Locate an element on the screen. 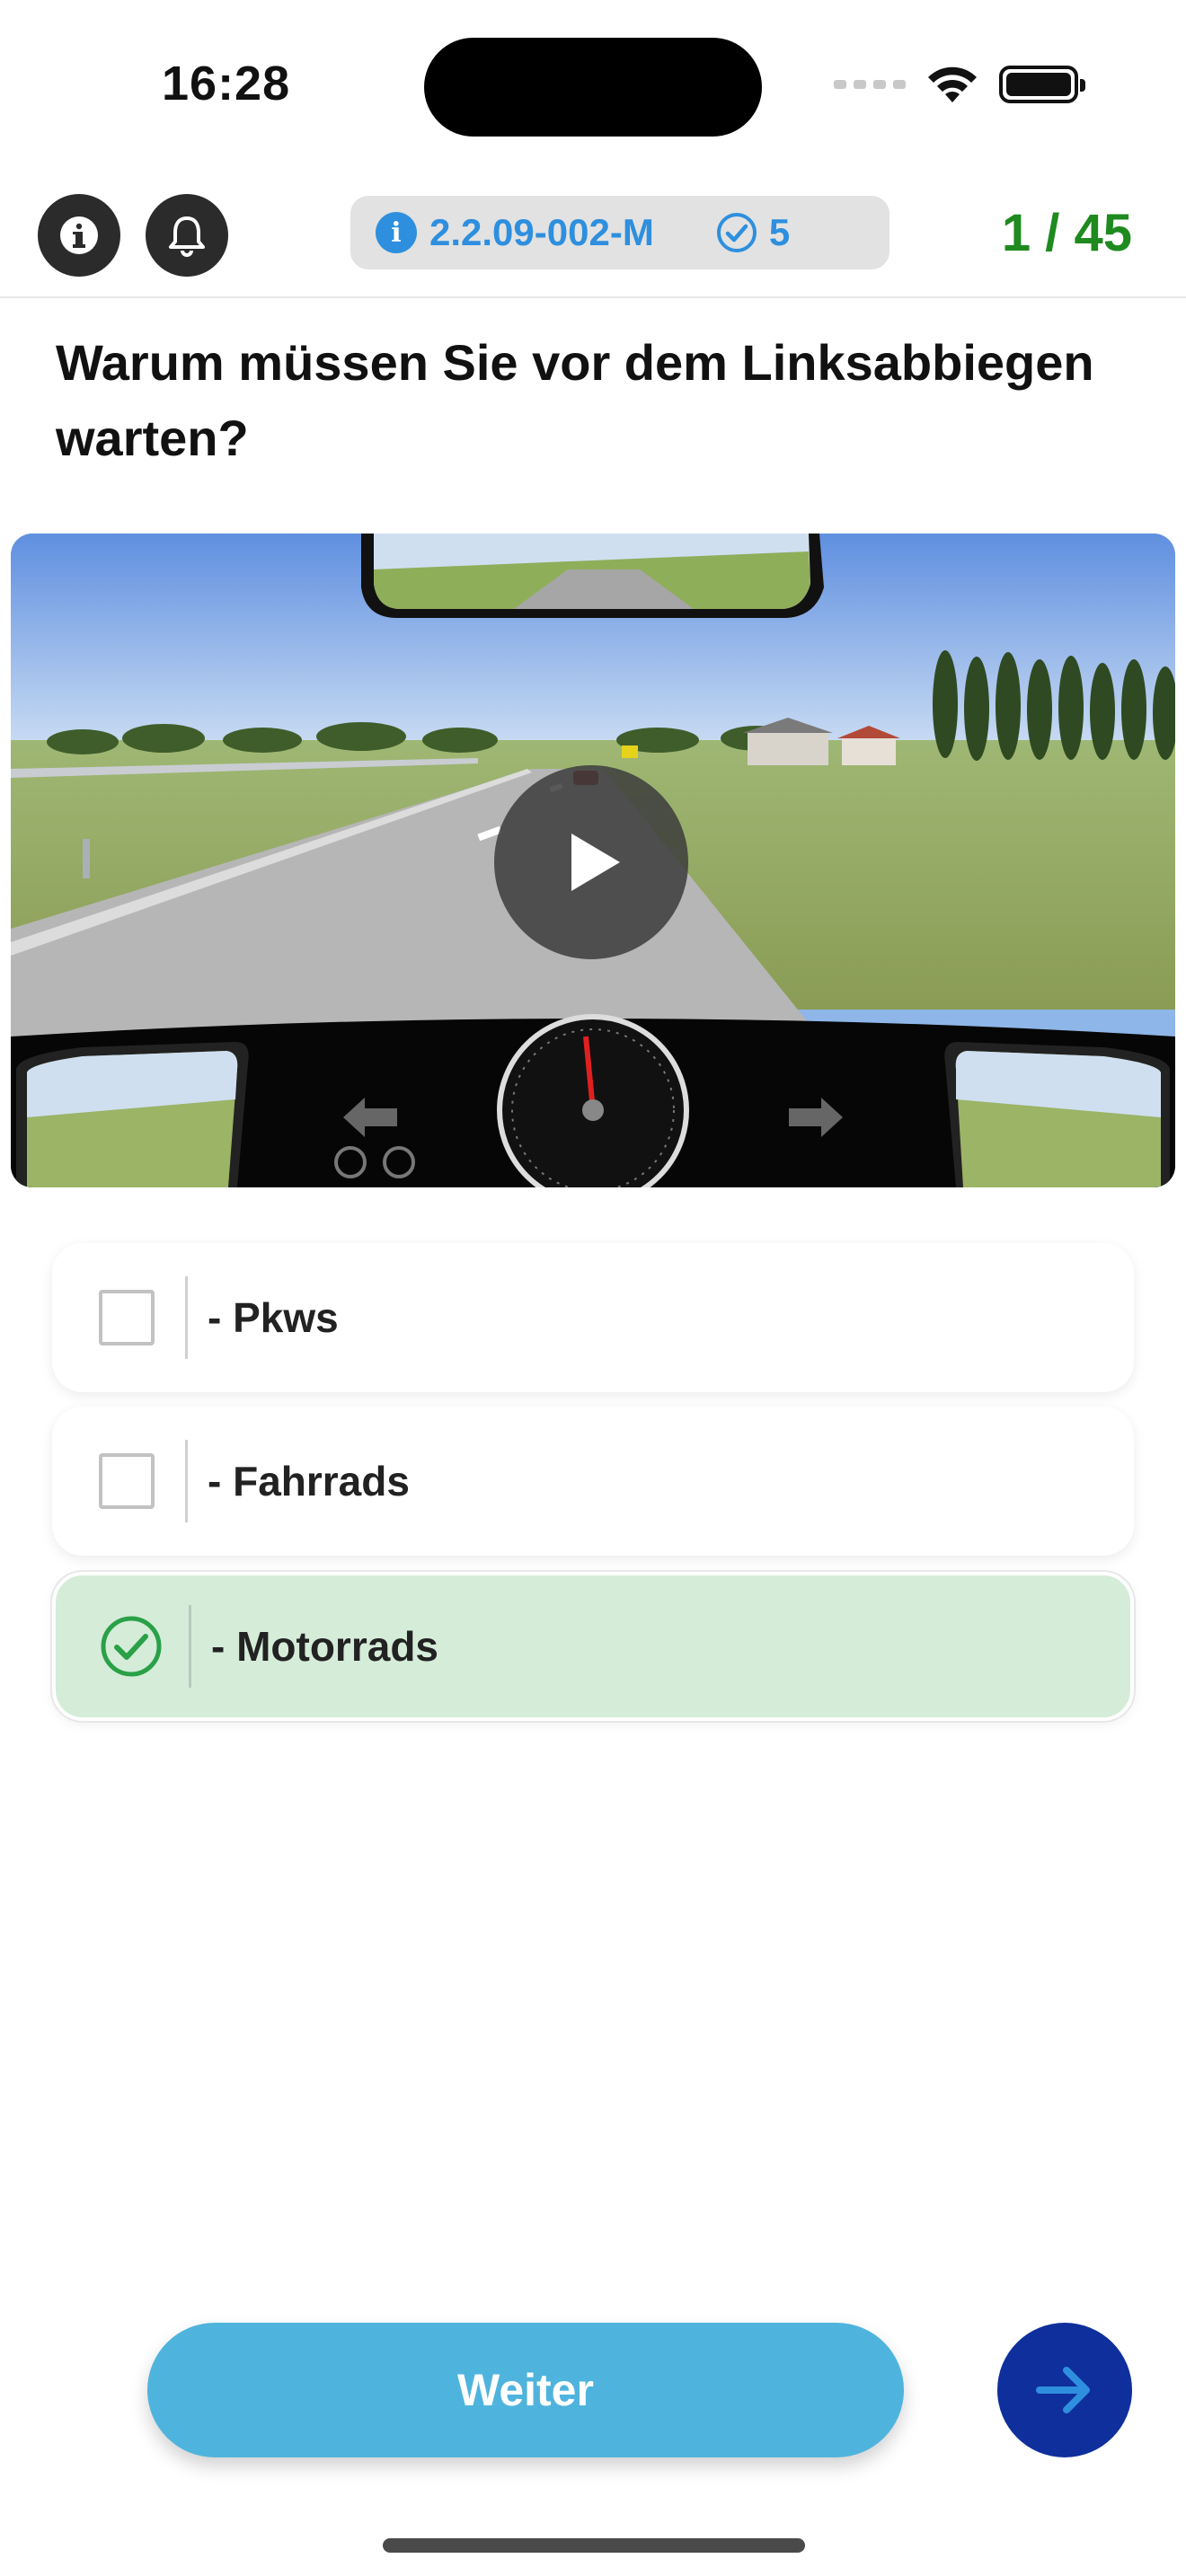  question-points: 5 is located at coordinates (779, 232).